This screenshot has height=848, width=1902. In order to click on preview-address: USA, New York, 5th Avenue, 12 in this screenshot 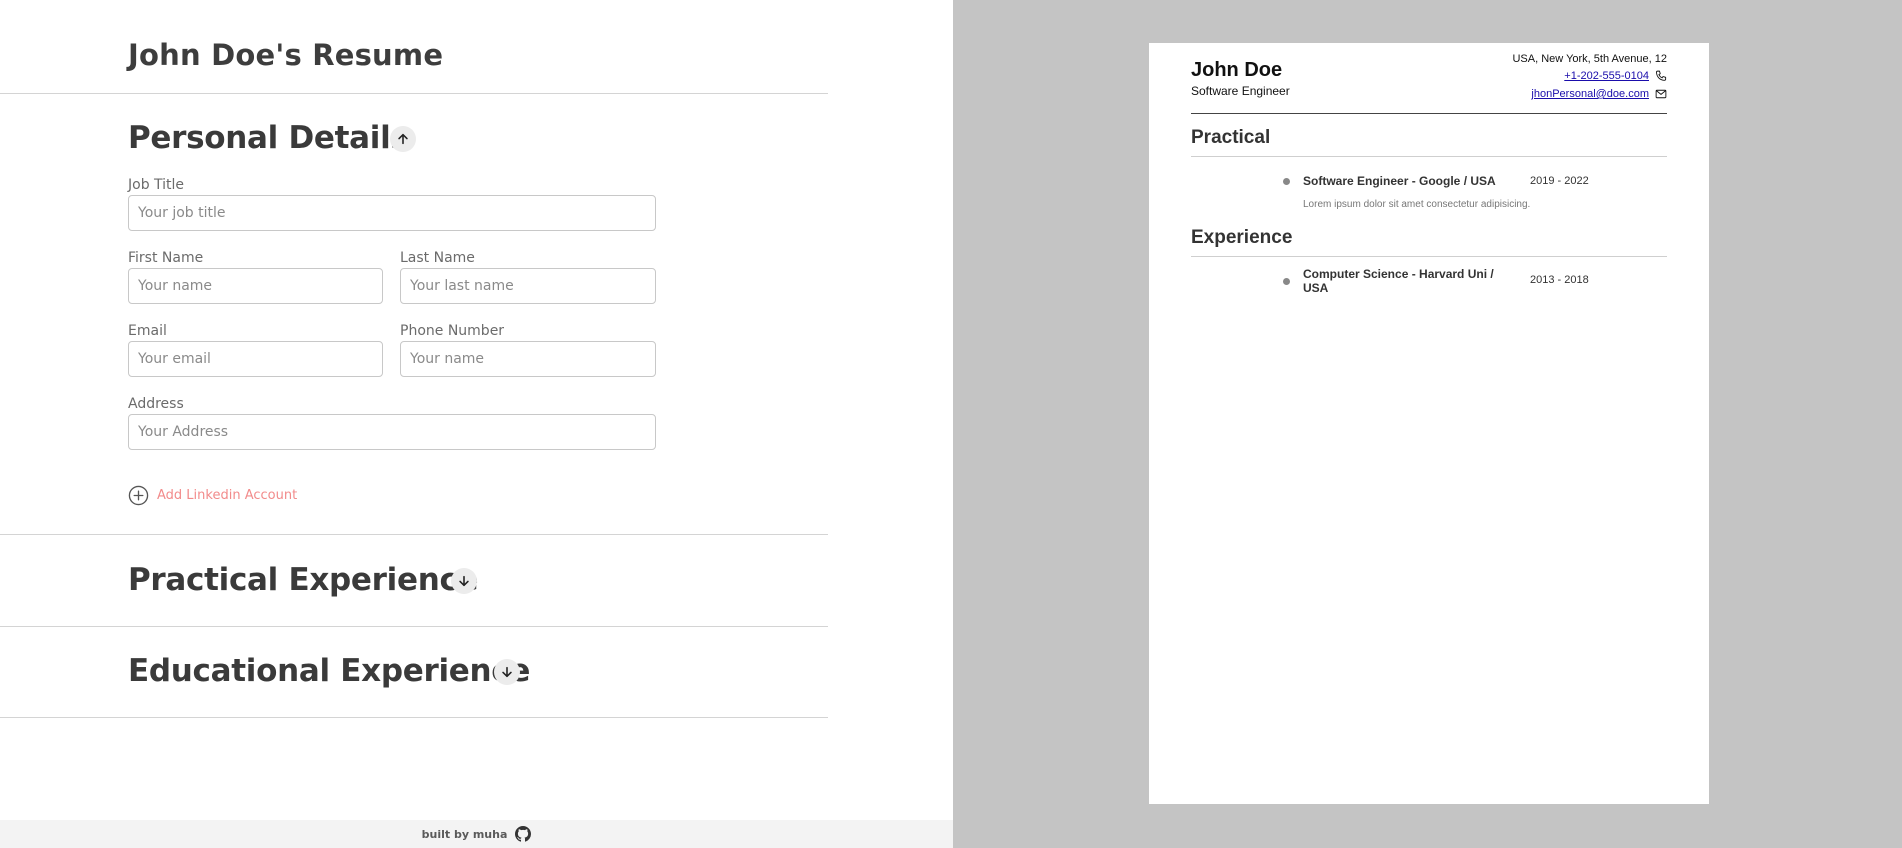, I will do `click(1589, 59)`.